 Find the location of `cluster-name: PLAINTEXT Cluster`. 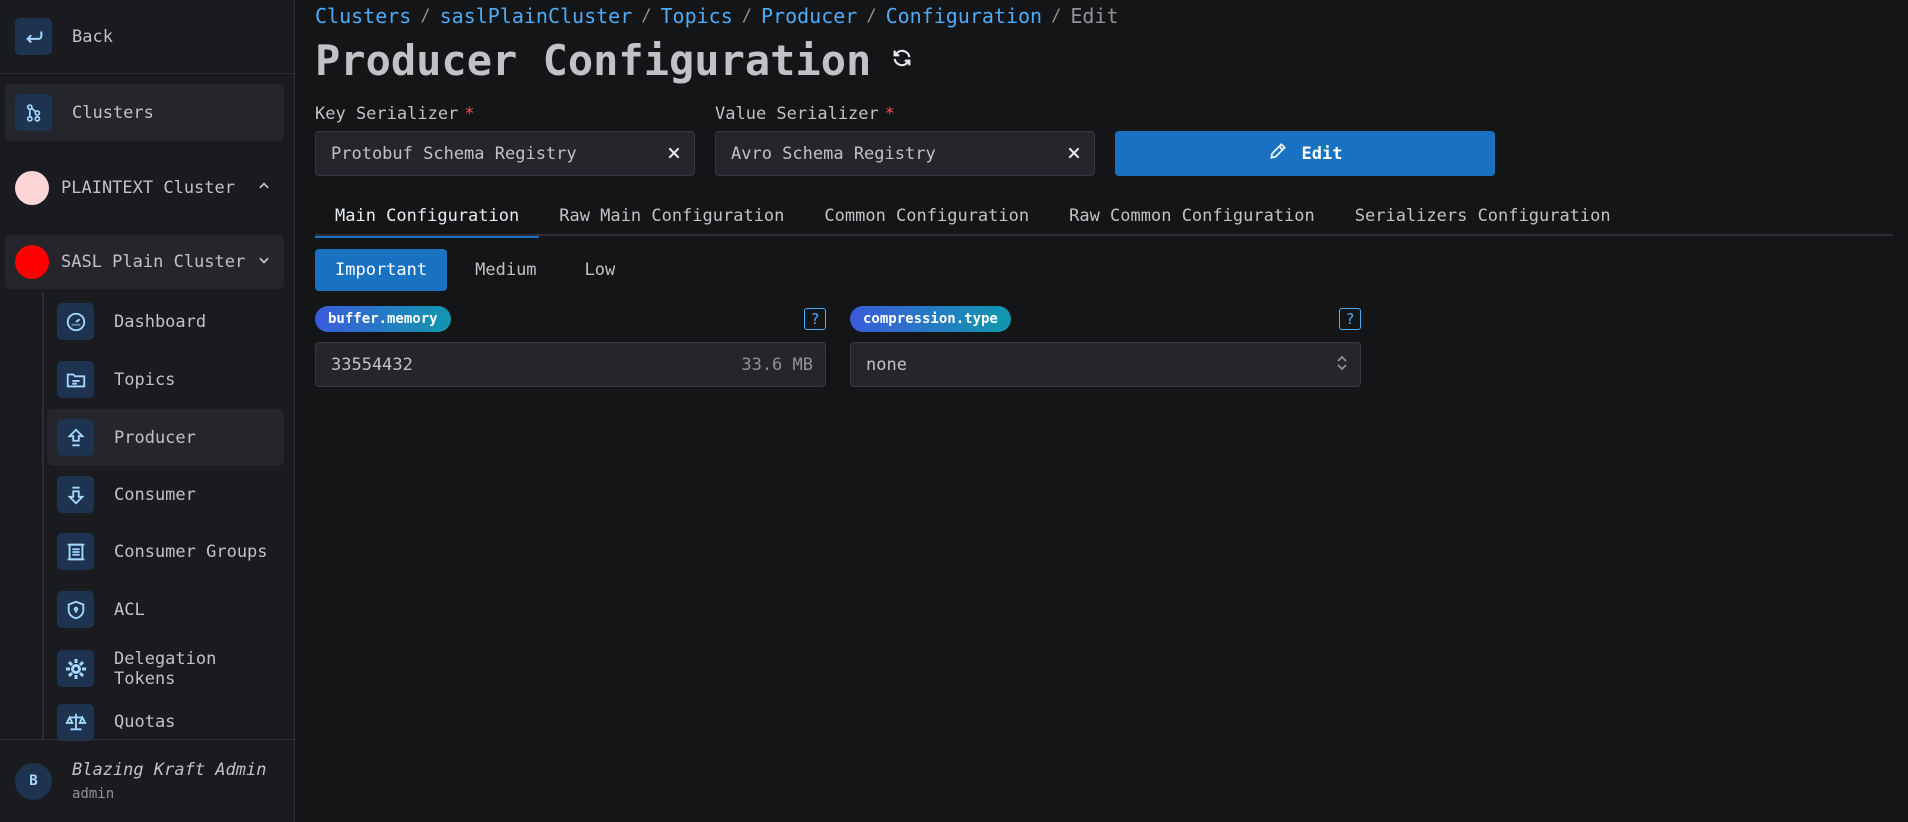

cluster-name: PLAINTEXT Cluster is located at coordinates (148, 188).